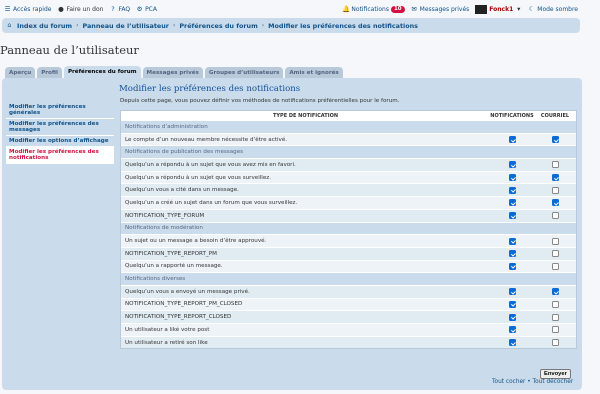 This screenshot has width=600, height=394. I want to click on table-row: Un utilisateur a retiré son like, so click(348, 342).